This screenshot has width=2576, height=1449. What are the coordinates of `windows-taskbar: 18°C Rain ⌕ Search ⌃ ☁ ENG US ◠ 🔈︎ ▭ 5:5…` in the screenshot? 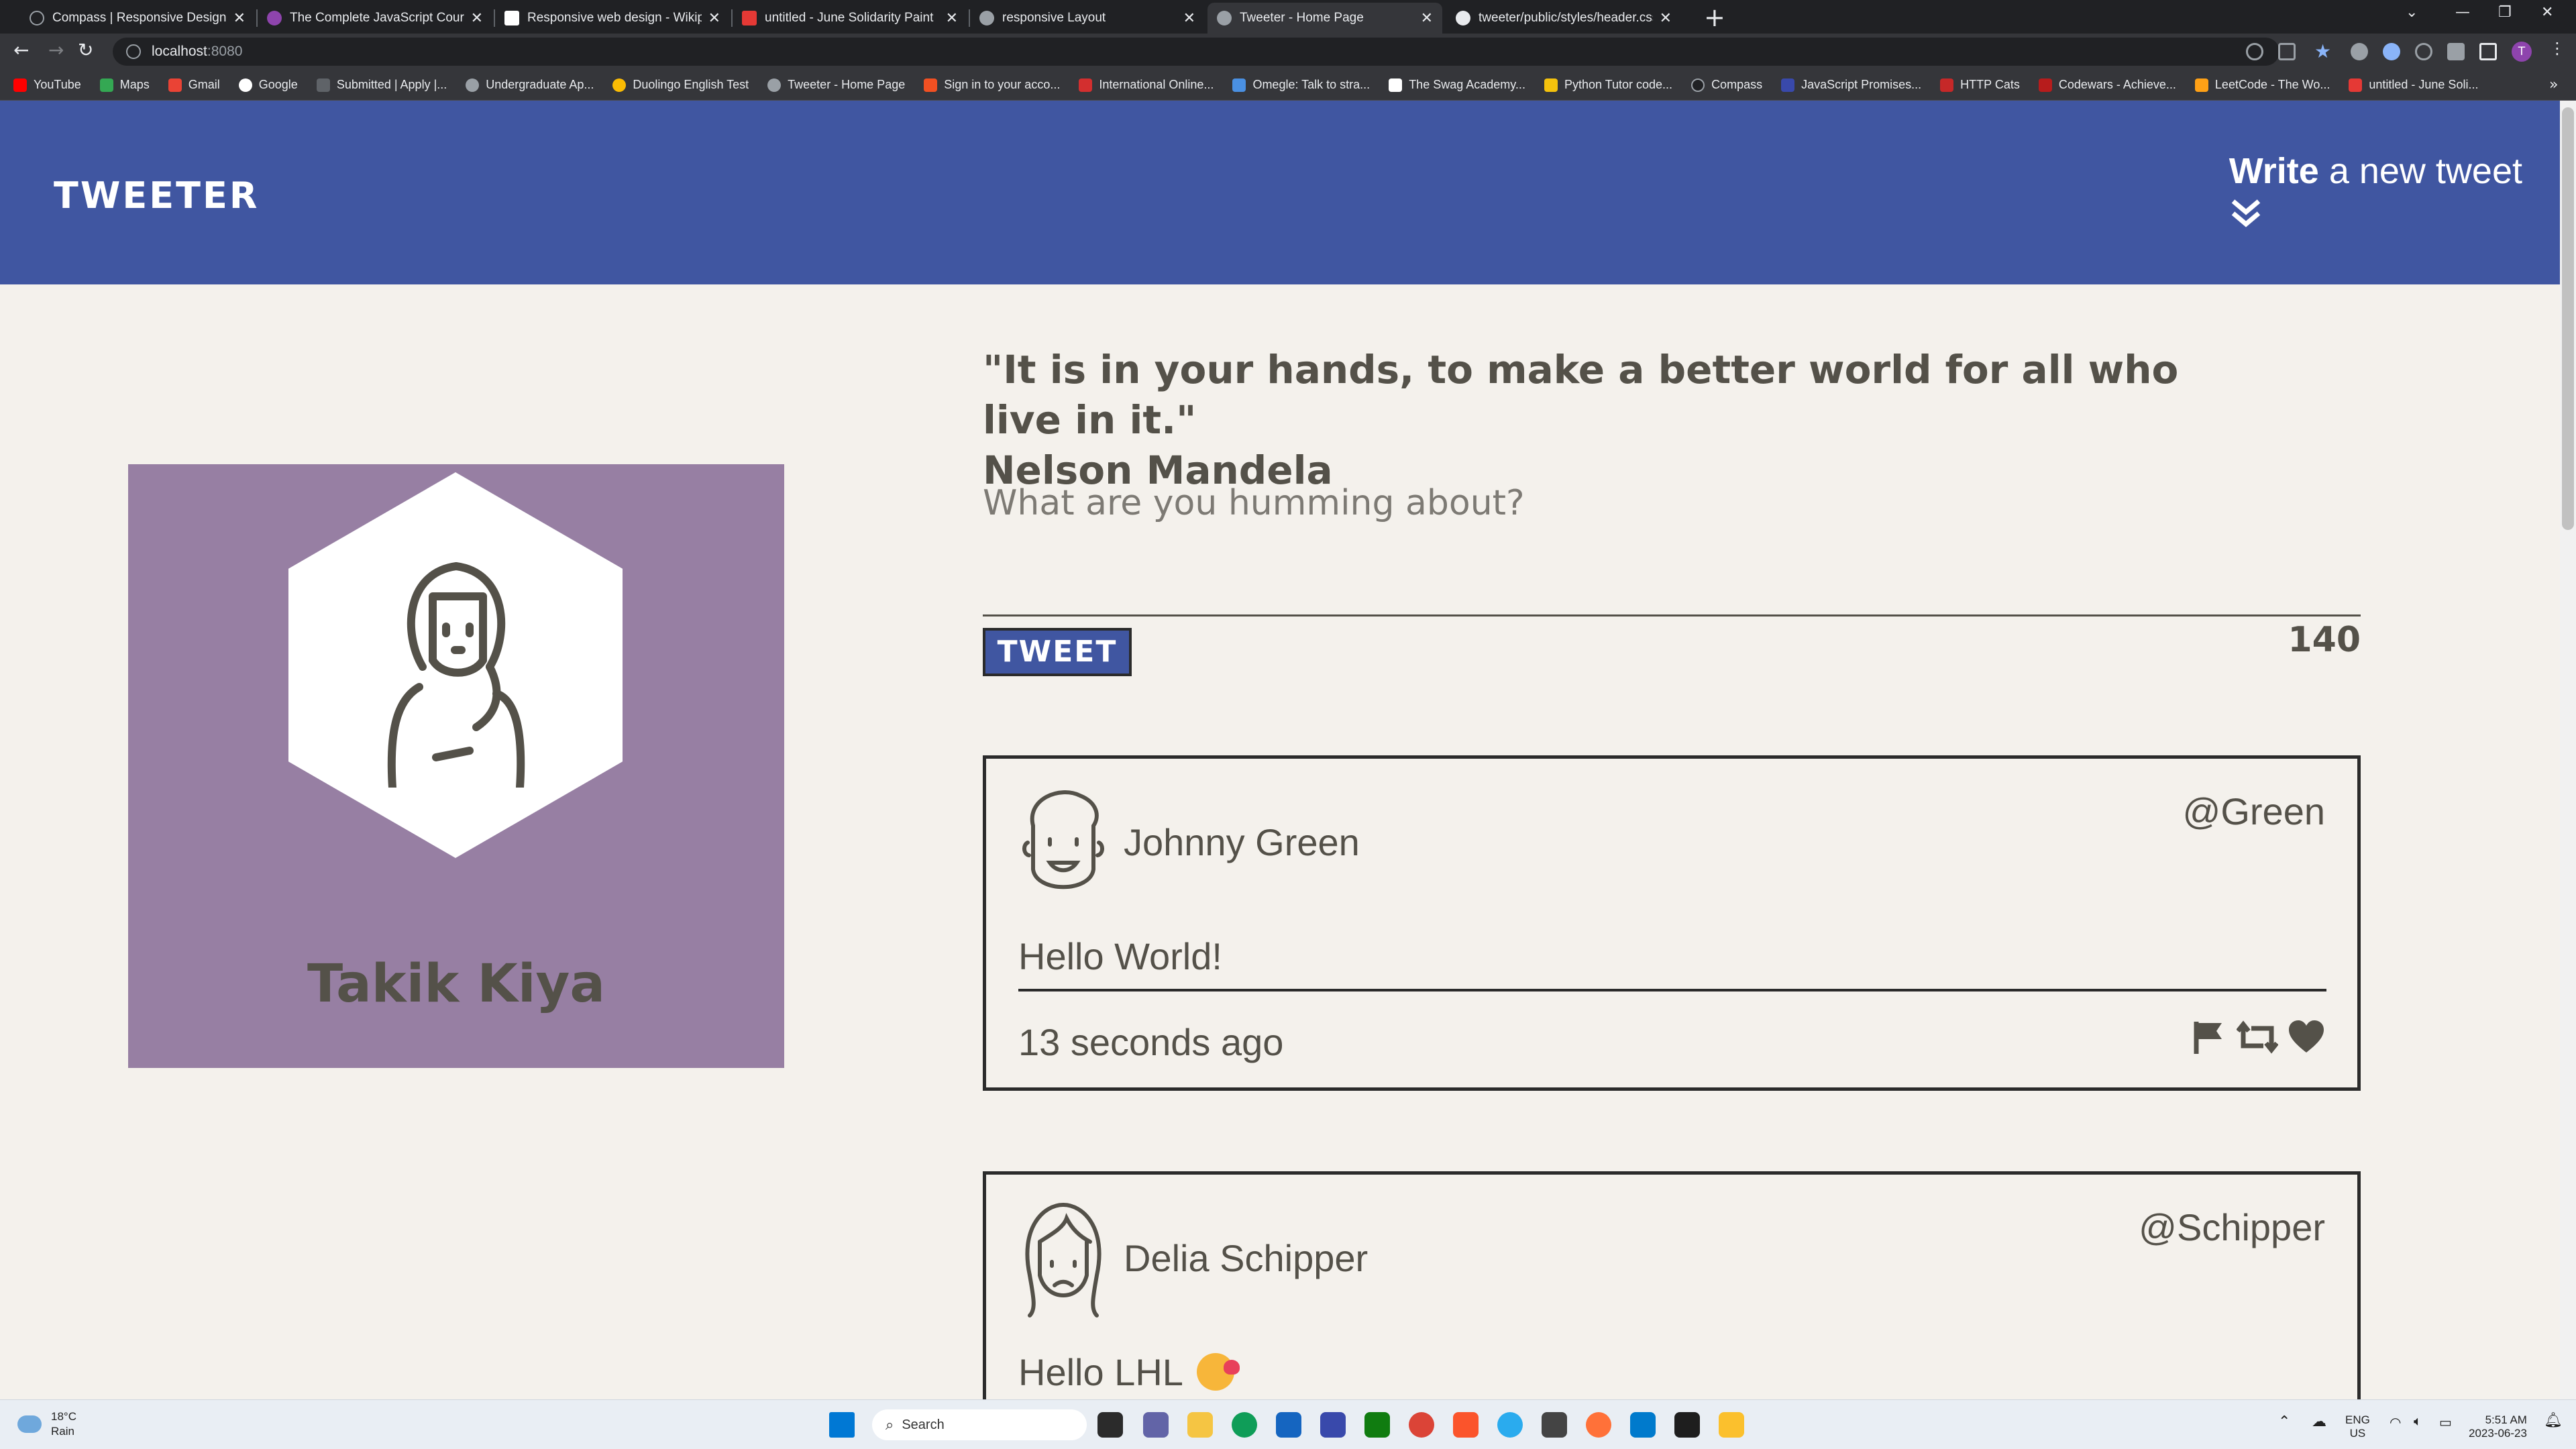 It's located at (1288, 1424).